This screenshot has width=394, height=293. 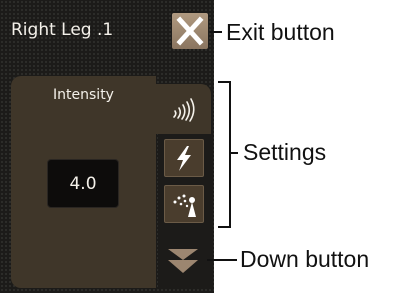 I want to click on settings-callout-line, so click(x=234, y=153).